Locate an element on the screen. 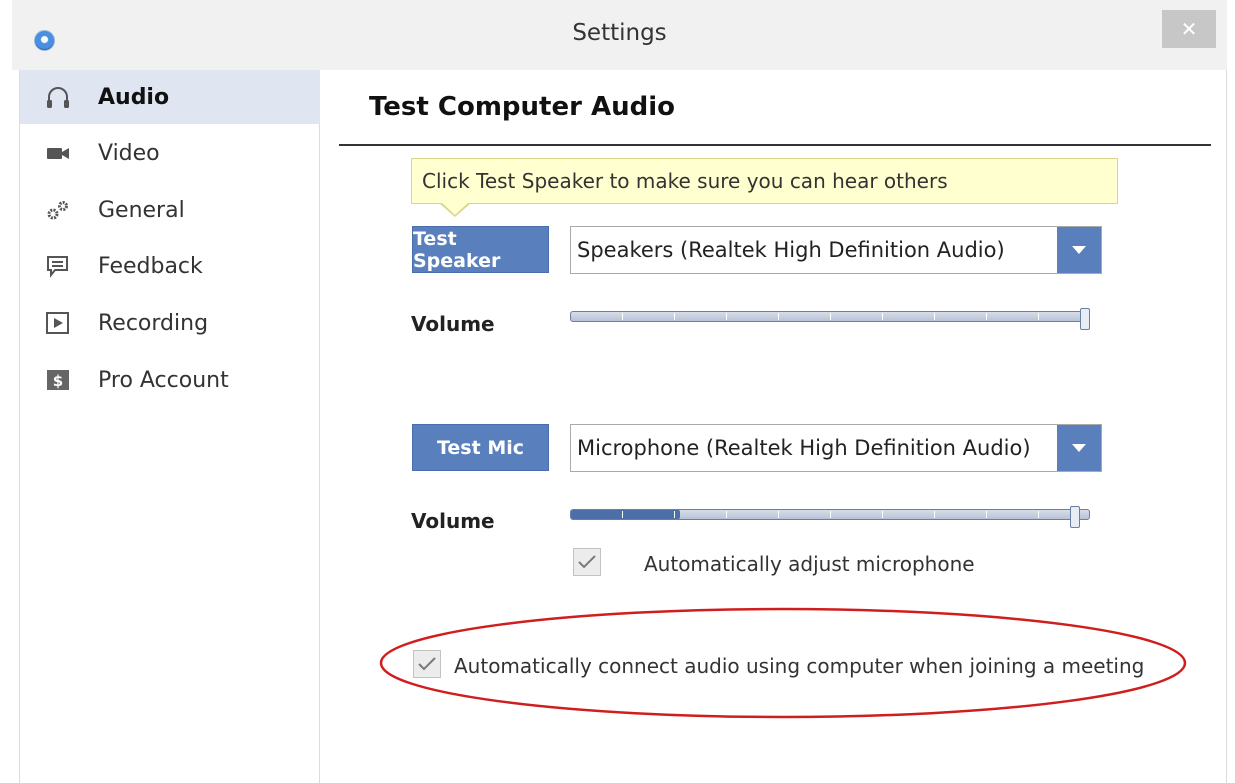 The image size is (1235, 783). title-bar: Settings ✕ is located at coordinates (619, 35).